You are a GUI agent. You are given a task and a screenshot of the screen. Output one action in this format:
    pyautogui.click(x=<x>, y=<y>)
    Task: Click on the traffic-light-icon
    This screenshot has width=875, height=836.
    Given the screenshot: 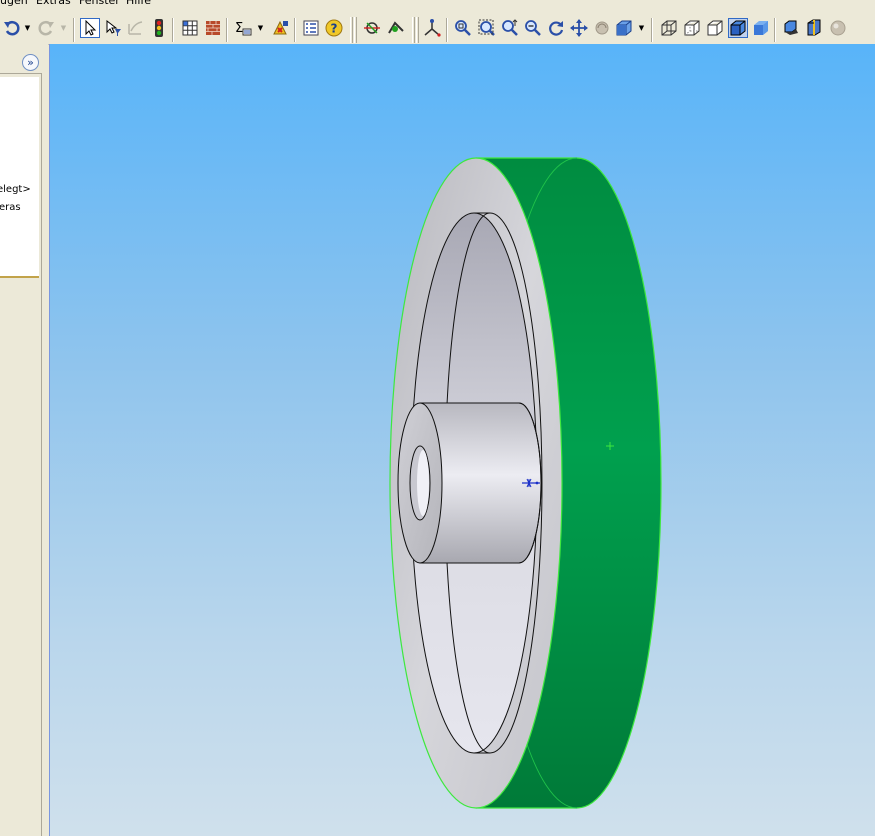 What is the action you would take?
    pyautogui.click(x=159, y=28)
    